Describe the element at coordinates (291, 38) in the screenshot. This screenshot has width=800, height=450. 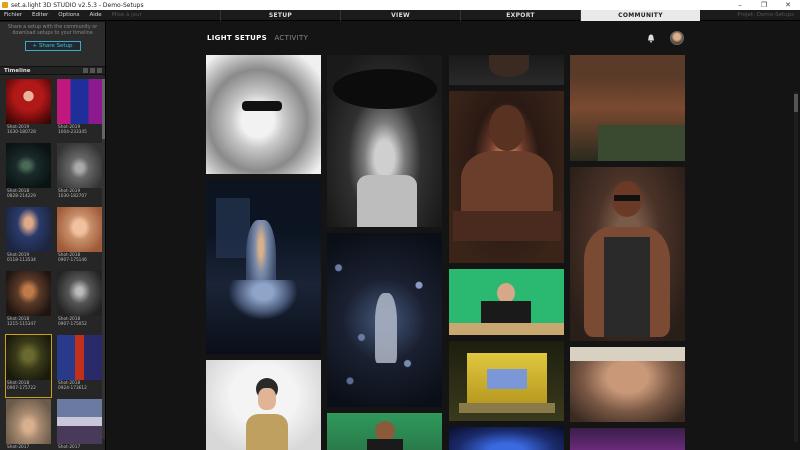
I see `nav-activity: ACTIVITY` at that location.